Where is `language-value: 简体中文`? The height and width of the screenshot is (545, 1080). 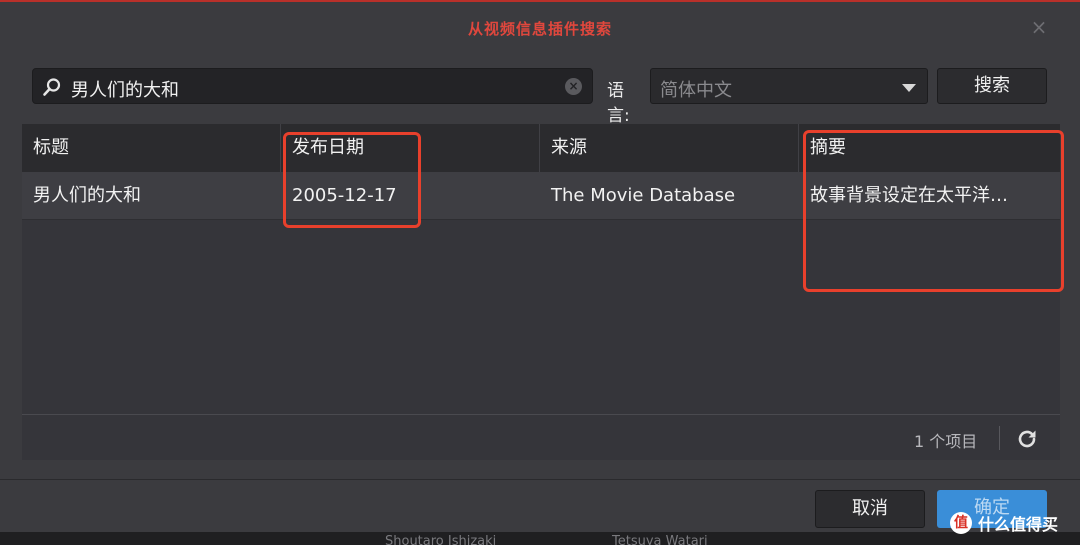 language-value: 简体中文 is located at coordinates (696, 90).